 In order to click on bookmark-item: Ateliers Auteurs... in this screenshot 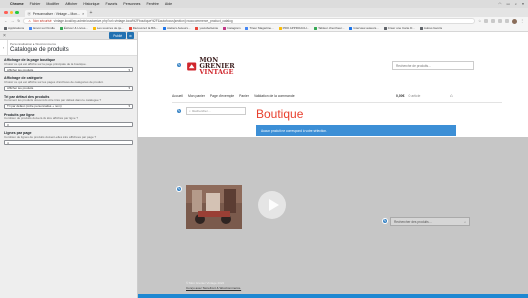, I will do `click(176, 28)`.